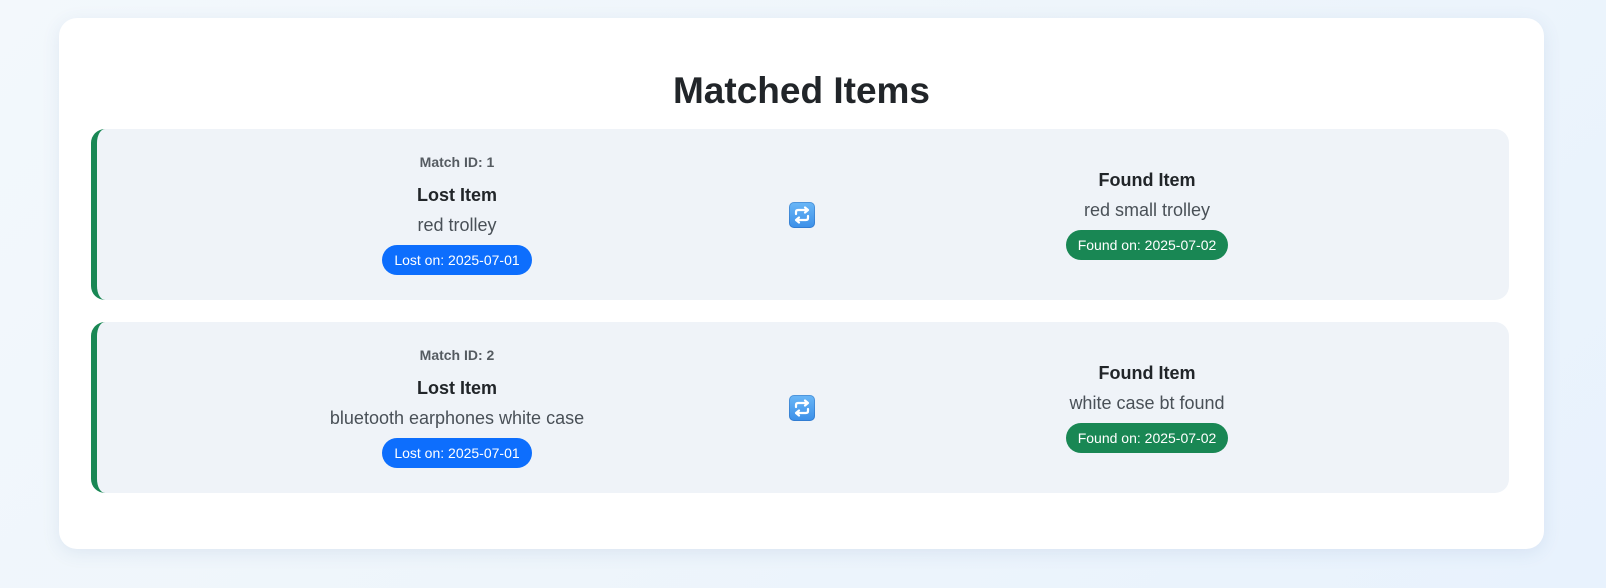  Describe the element at coordinates (1147, 403) in the screenshot. I see `found-item-description: white case bt found` at that location.